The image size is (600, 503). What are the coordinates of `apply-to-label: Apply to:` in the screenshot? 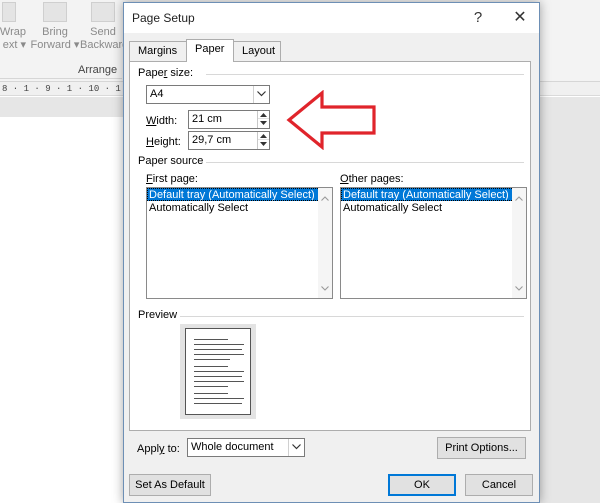 It's located at (158, 449).